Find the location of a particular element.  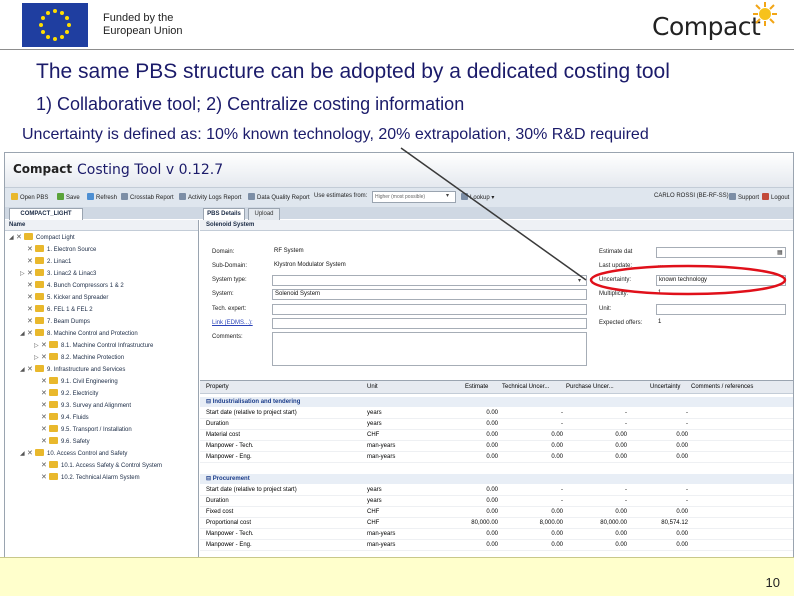

tree-item: ✕ 9.5. Transport / Installation is located at coordinates (86, 430).